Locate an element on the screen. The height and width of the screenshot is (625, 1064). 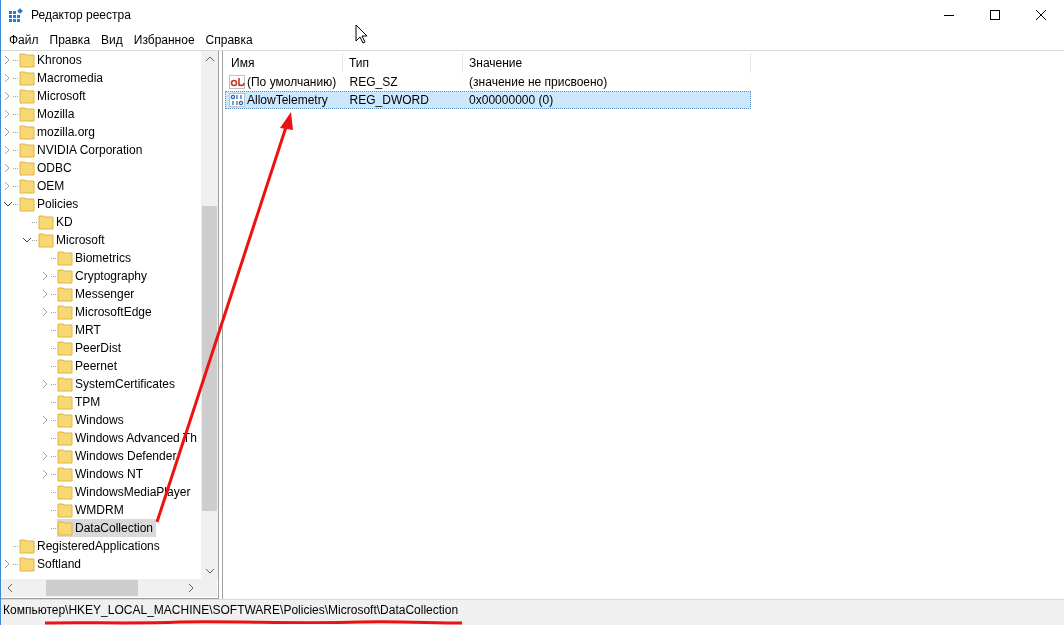
tree-item: TPM is located at coordinates (80, 402).